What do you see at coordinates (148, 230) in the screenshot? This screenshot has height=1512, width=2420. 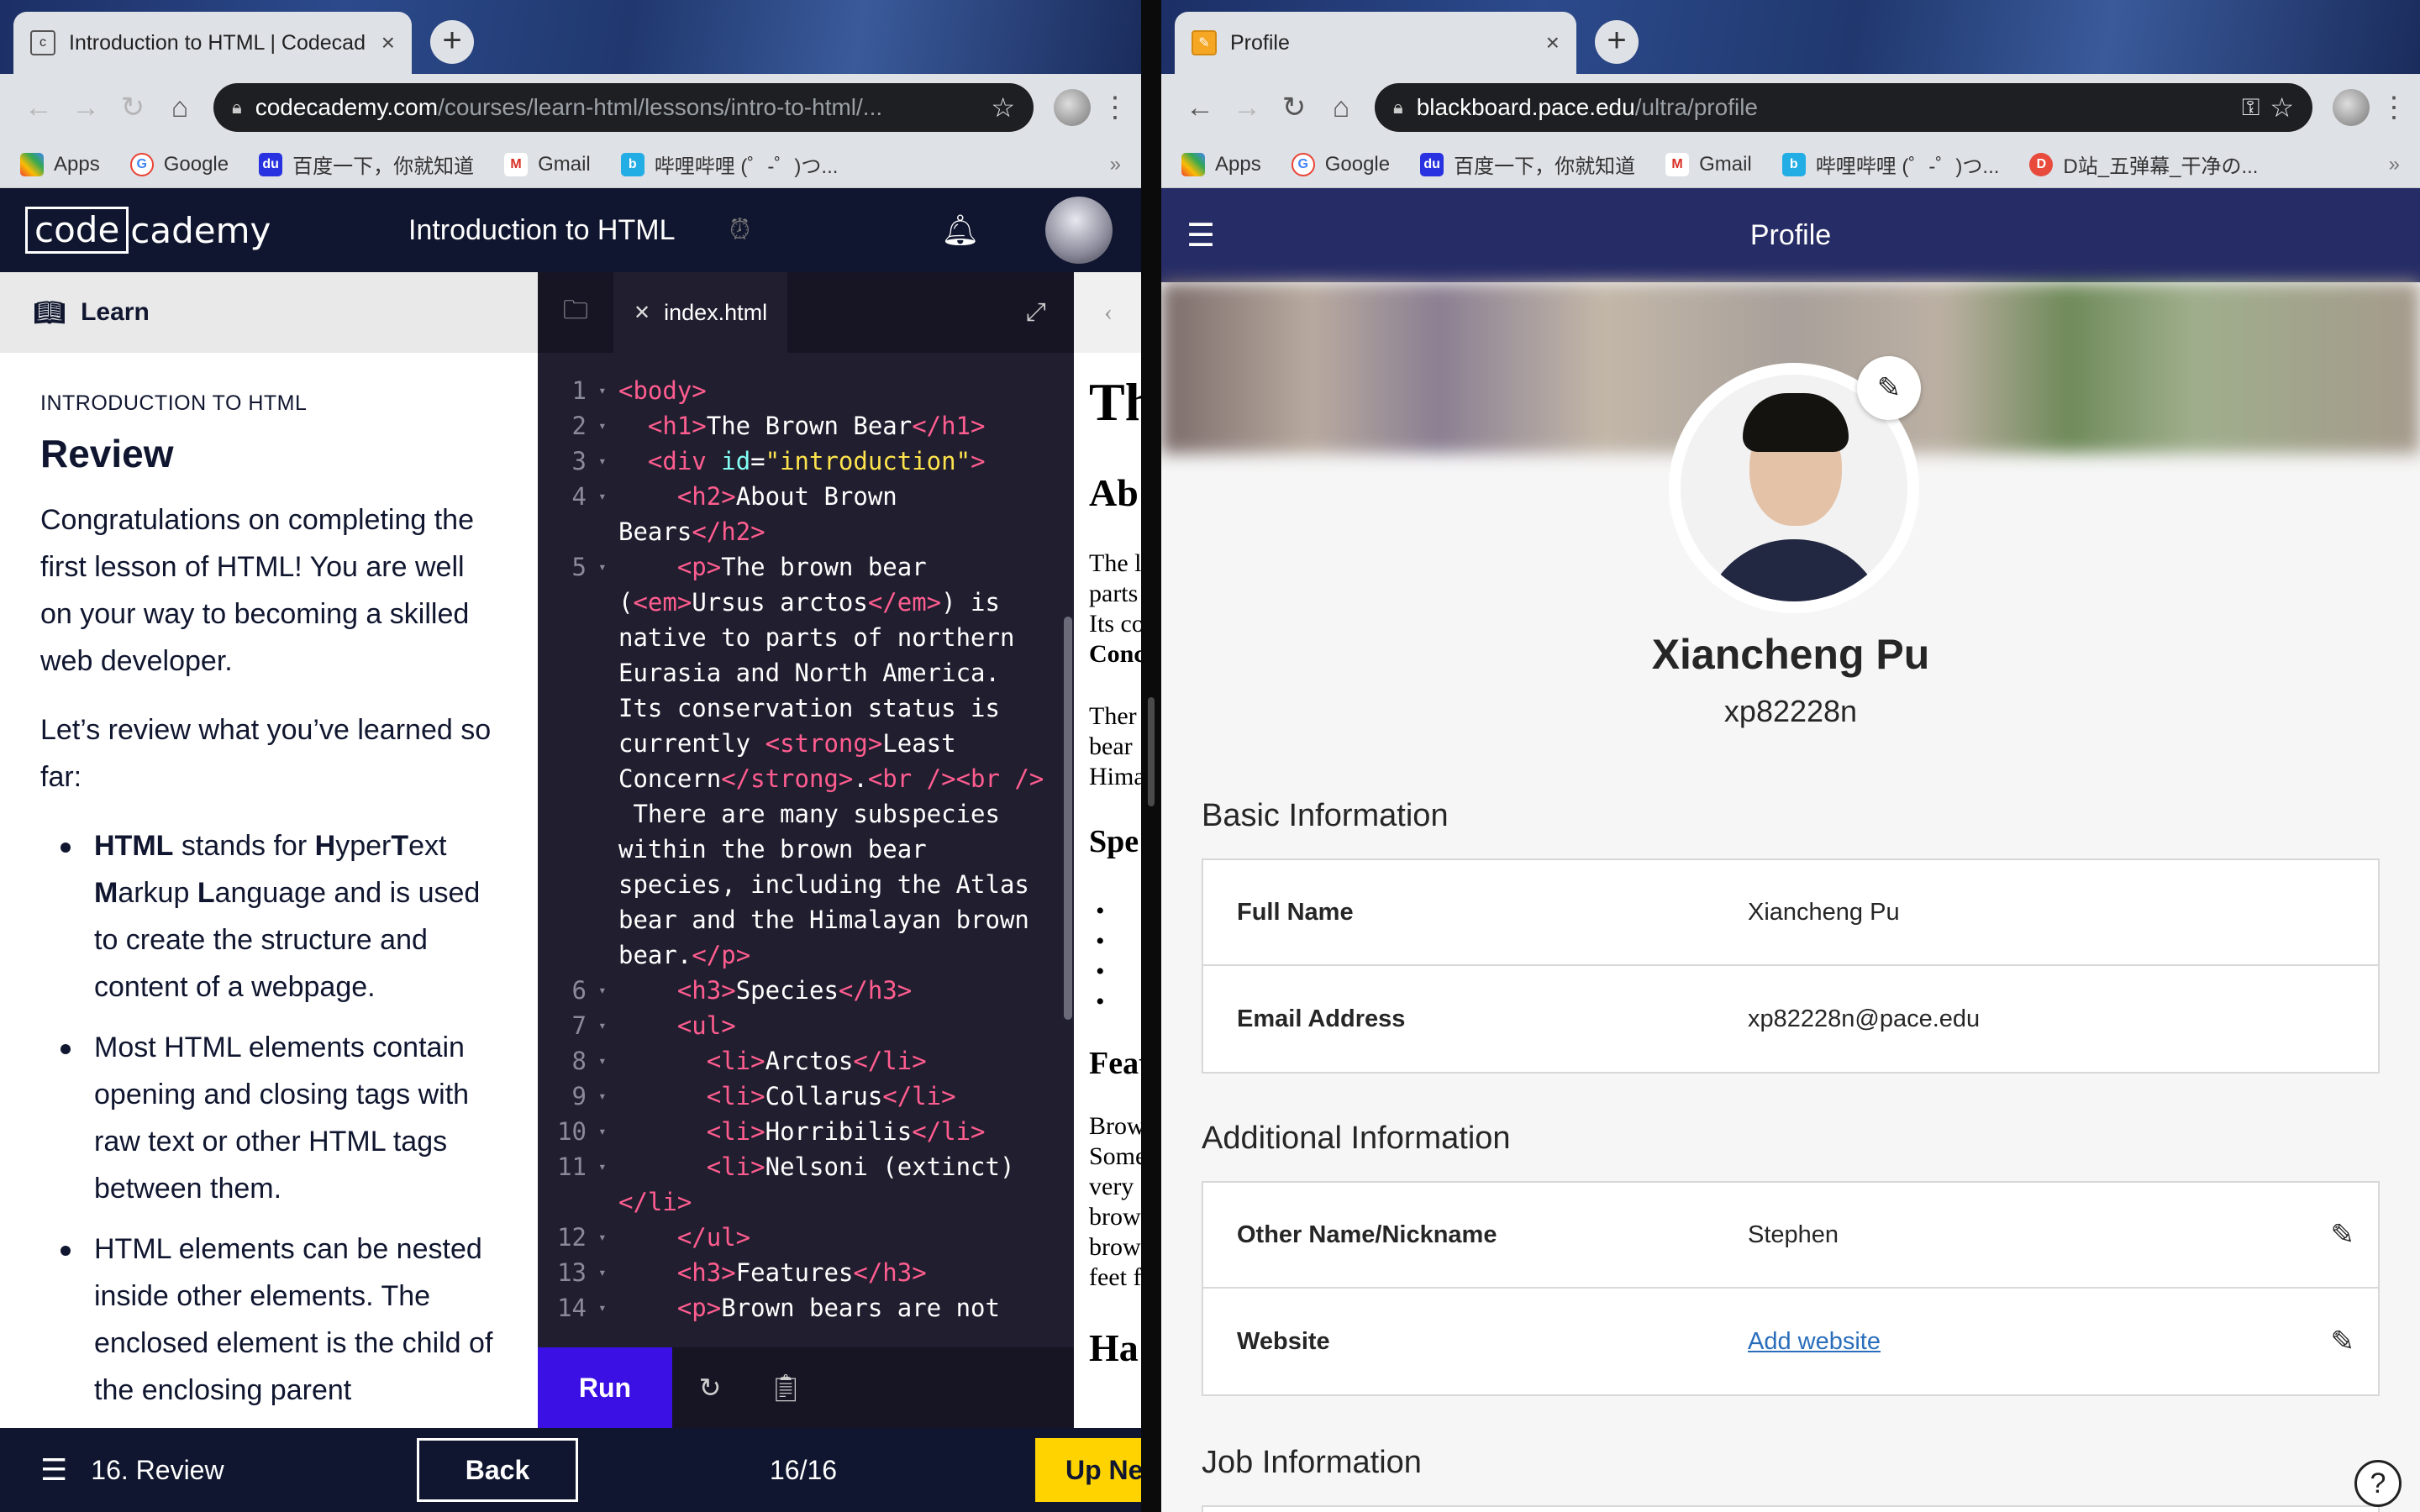 I see `codecademy-logo: code cademy` at bounding box center [148, 230].